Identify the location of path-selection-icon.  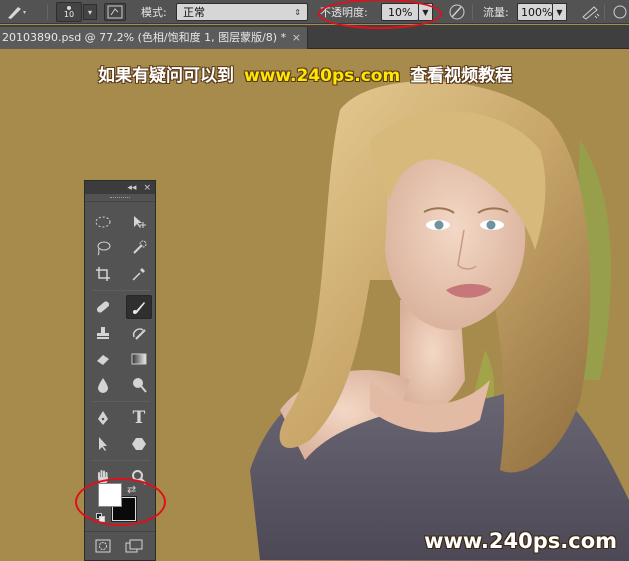
(103, 444).